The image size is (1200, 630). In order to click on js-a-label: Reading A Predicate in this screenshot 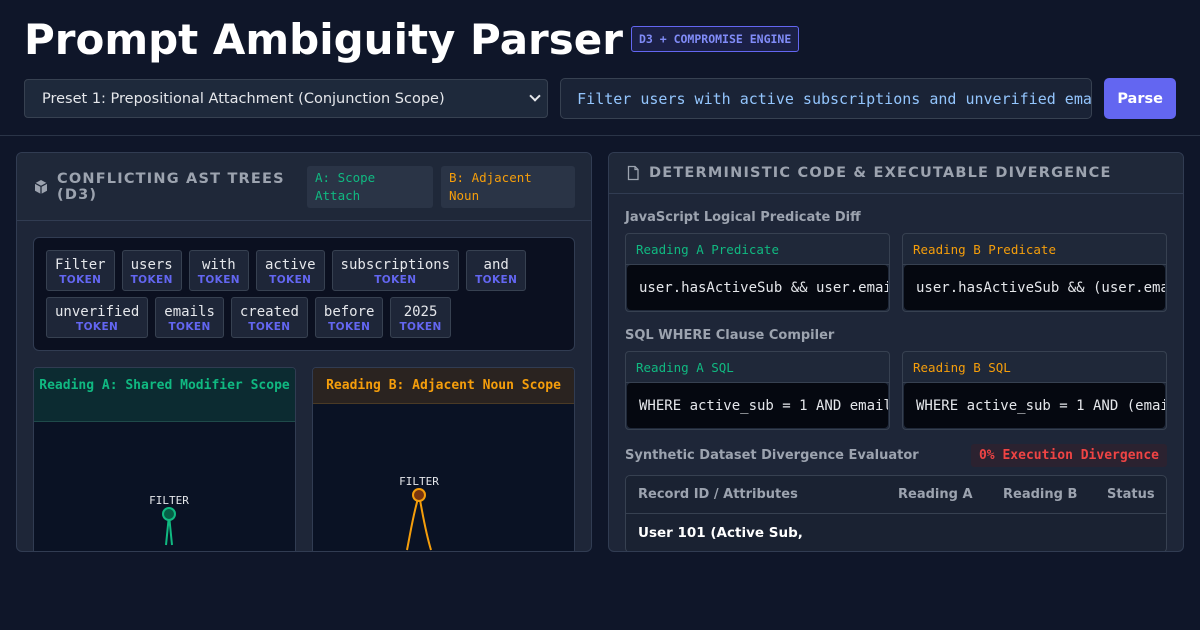, I will do `click(757, 249)`.